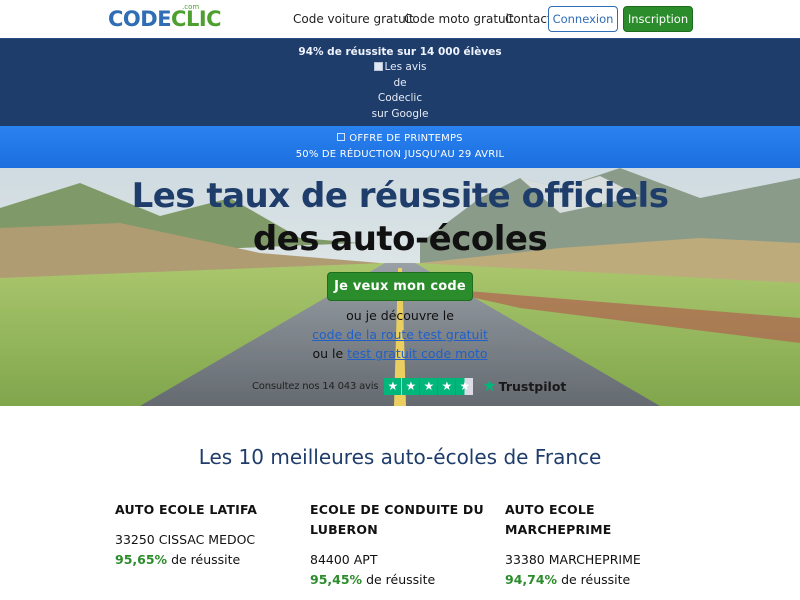  What do you see at coordinates (400, 334) in the screenshot?
I see `car-code-test-link: code de la route test gratuit` at bounding box center [400, 334].